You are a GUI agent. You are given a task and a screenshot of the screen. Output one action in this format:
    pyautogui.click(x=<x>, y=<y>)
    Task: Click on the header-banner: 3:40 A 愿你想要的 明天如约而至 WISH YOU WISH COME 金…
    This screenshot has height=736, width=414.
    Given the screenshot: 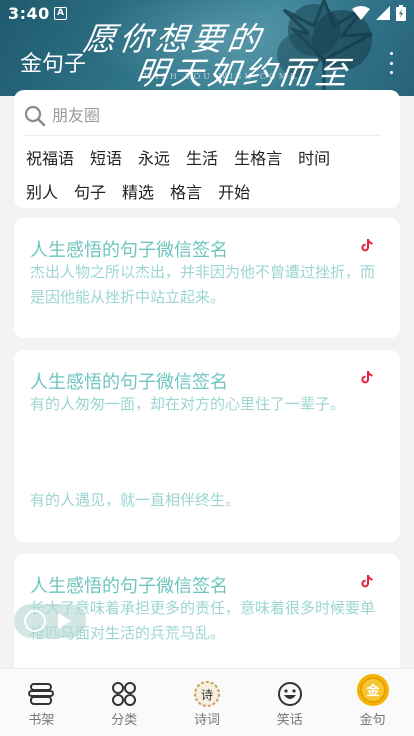 What is the action you would take?
    pyautogui.click(x=207, y=48)
    